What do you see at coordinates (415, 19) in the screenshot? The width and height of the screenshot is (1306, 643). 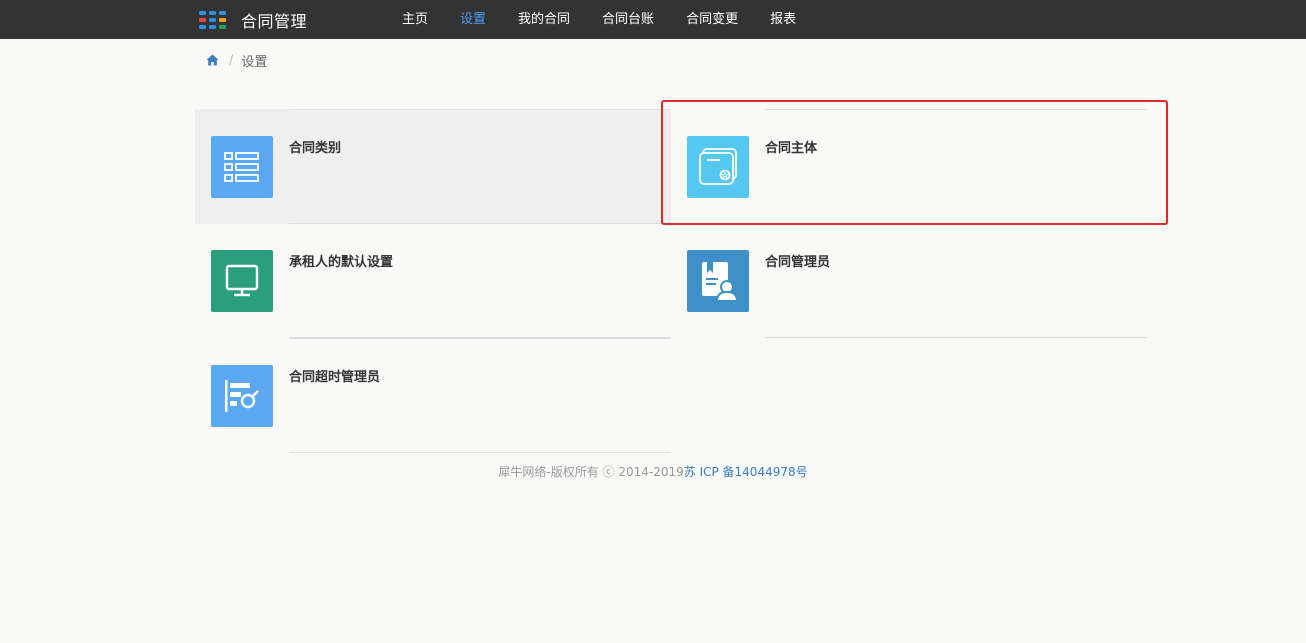 I see `nav-item-home: 主页` at bounding box center [415, 19].